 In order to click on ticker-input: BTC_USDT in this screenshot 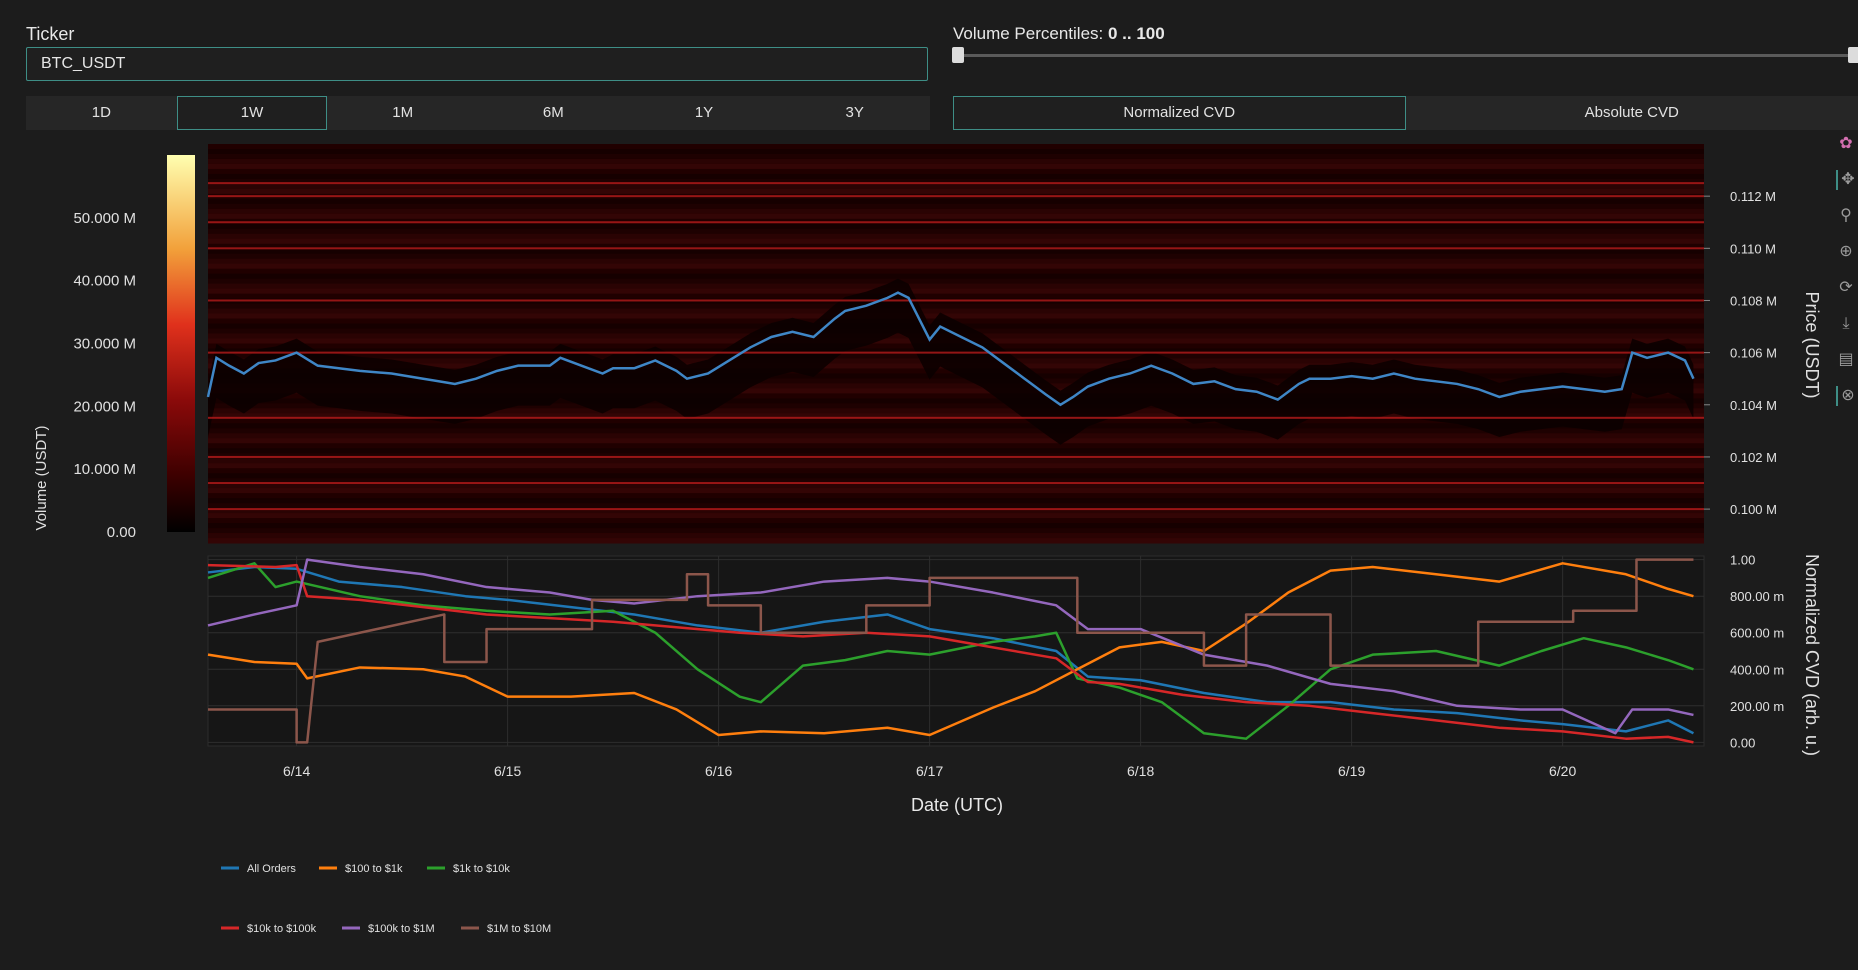, I will do `click(477, 64)`.